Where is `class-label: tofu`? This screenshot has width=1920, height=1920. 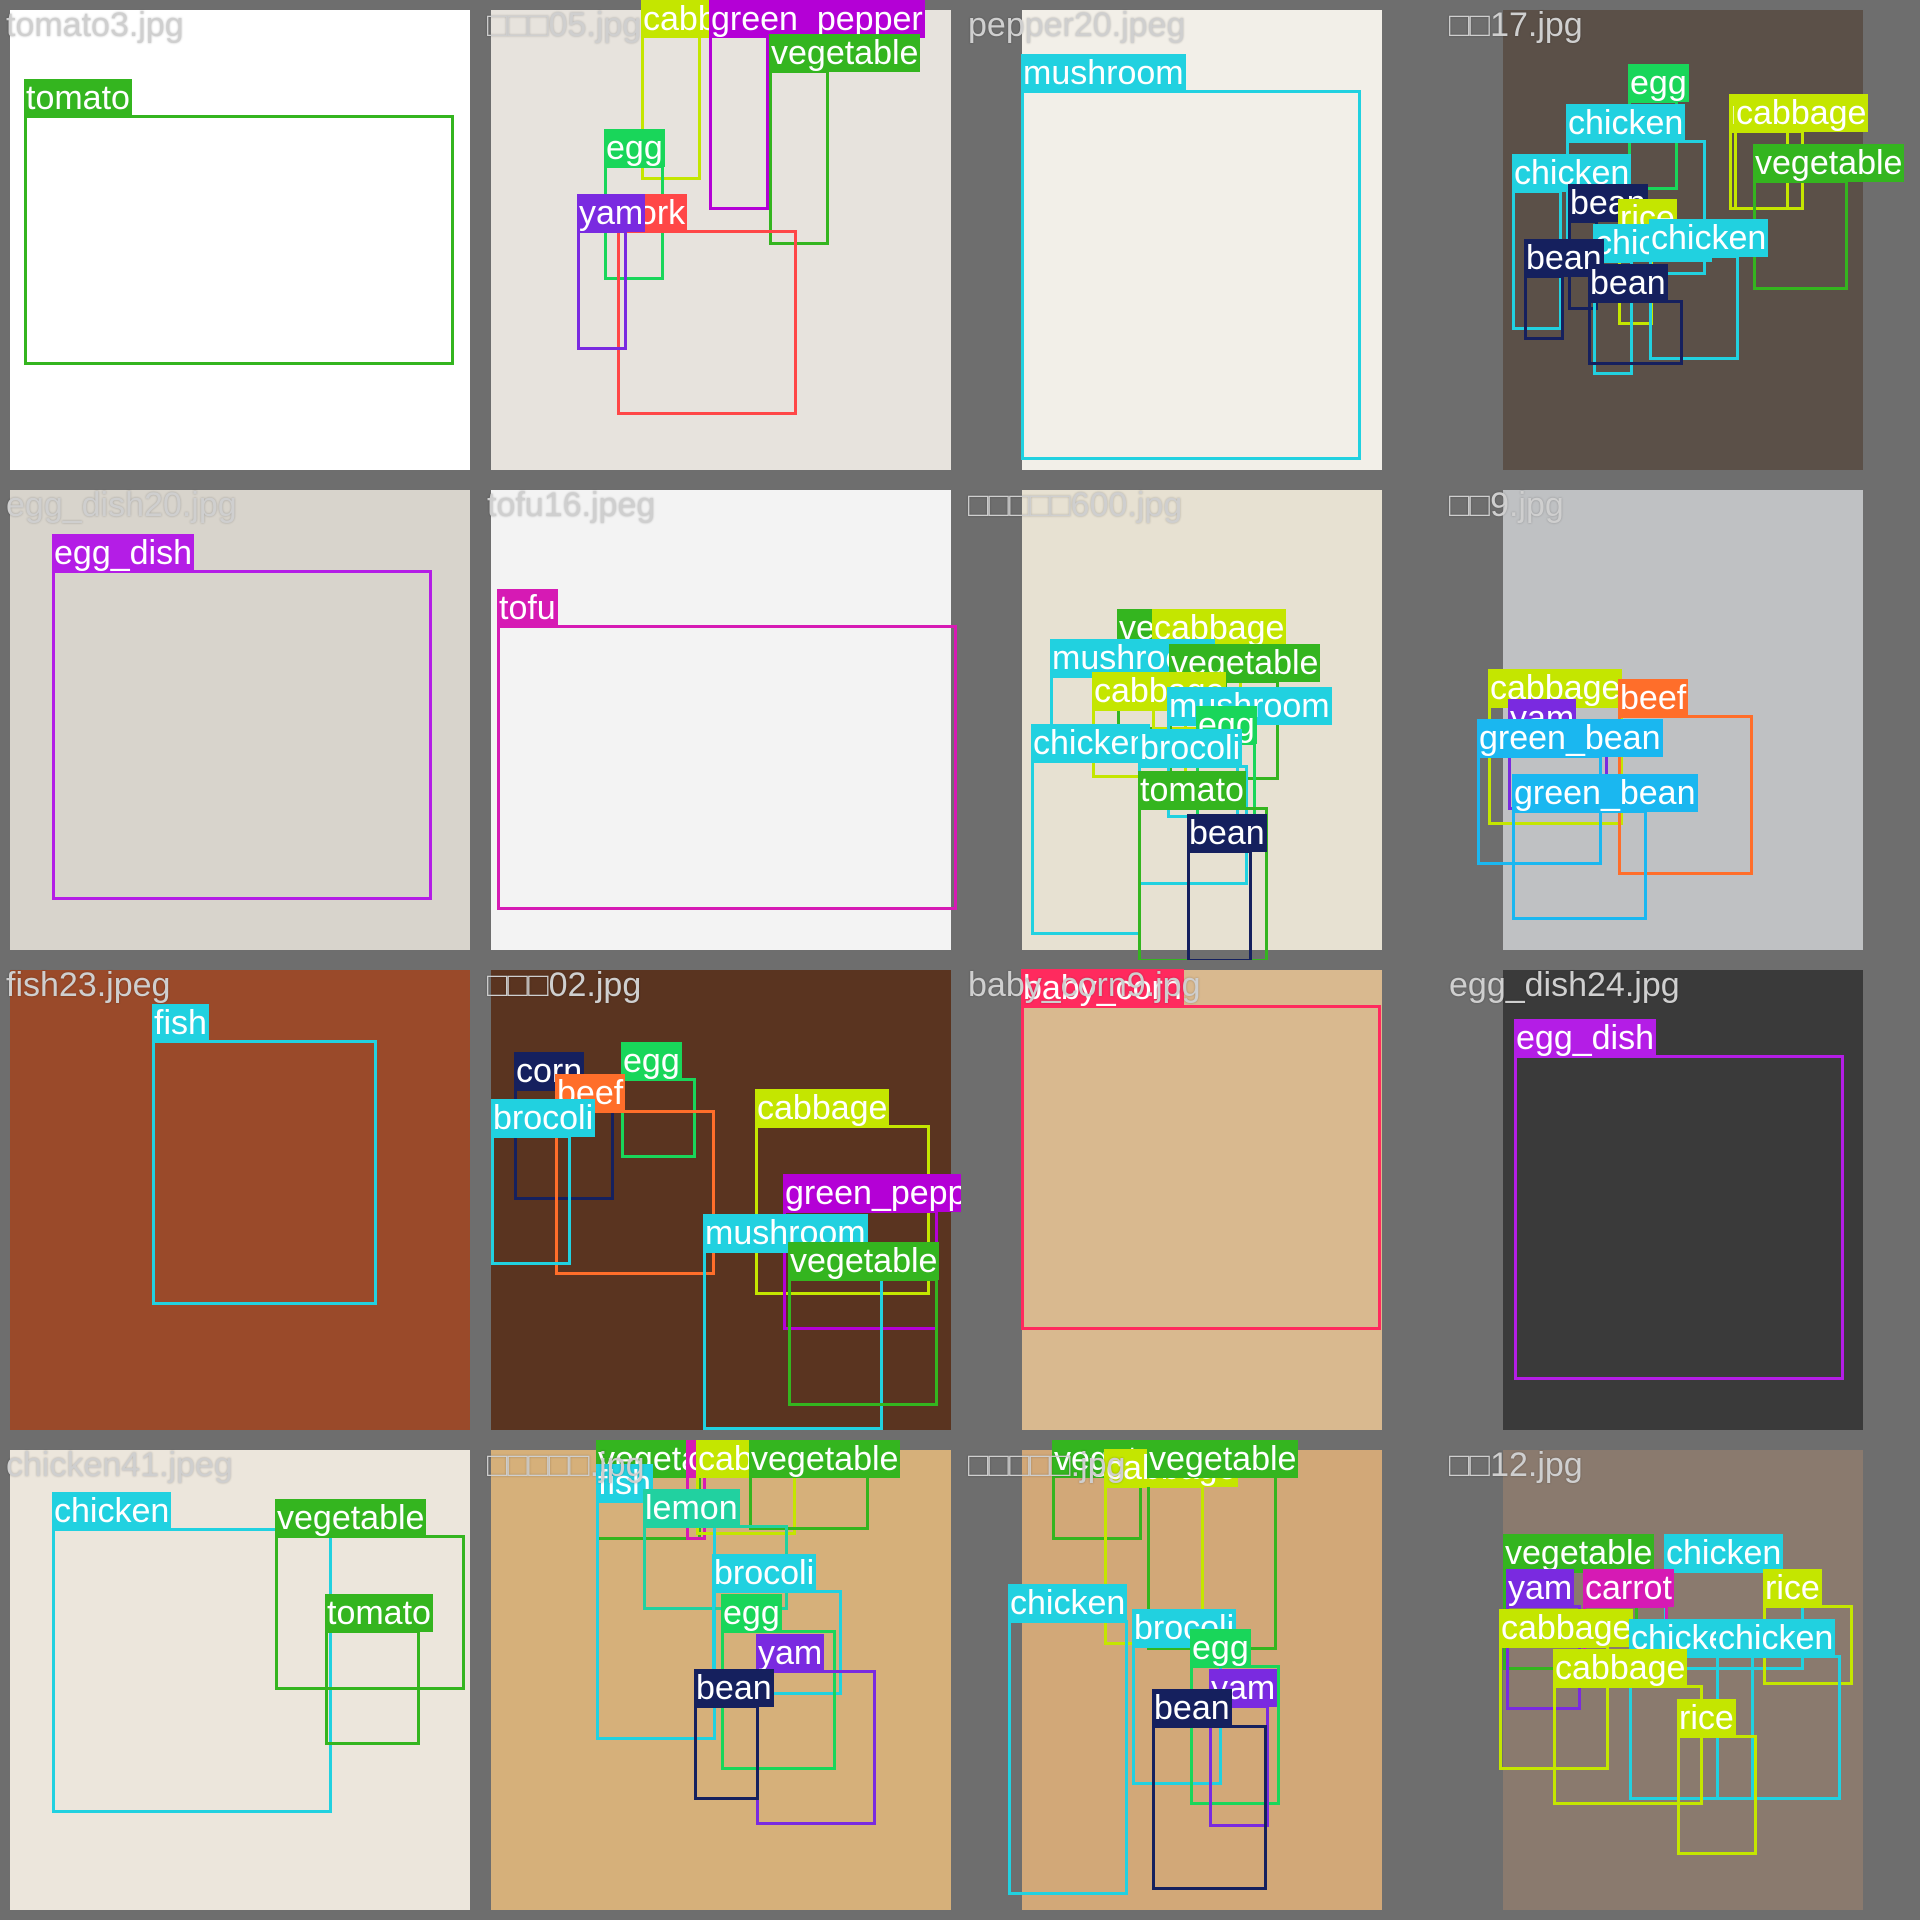 class-label: tofu is located at coordinates (527, 608).